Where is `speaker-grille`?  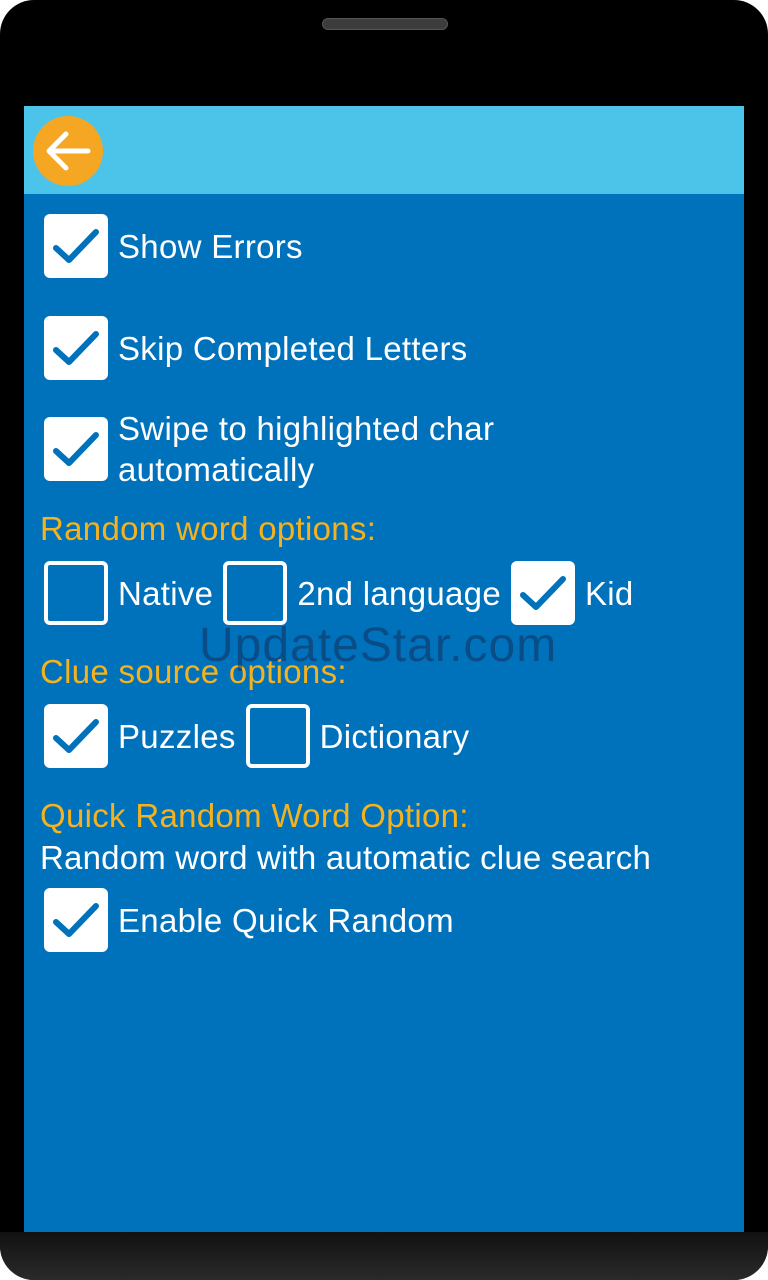
speaker-grille is located at coordinates (385, 24).